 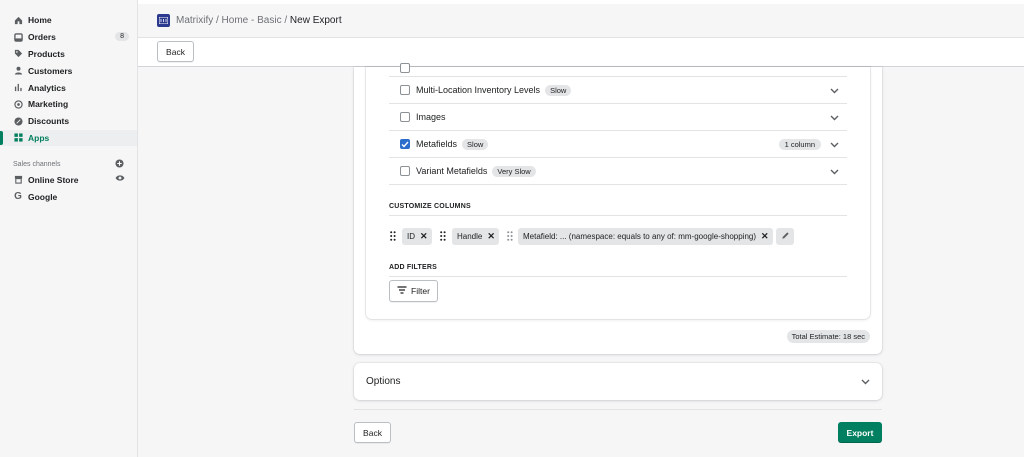 I want to click on row-label: Variant Metafields, so click(x=452, y=171).